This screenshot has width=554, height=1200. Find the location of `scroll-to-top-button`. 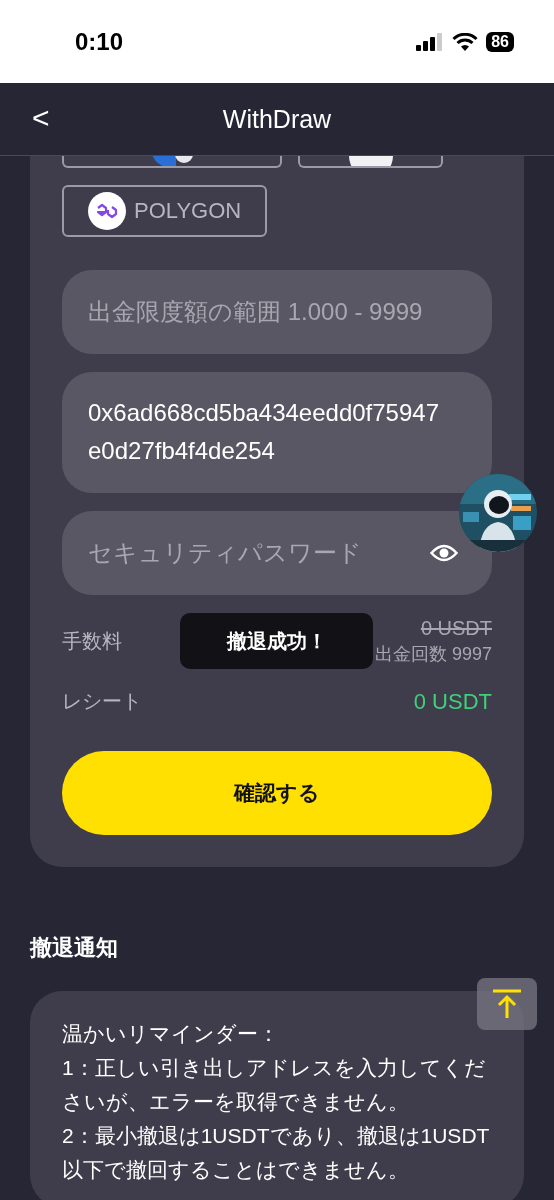

scroll-to-top-button is located at coordinates (507, 1004).